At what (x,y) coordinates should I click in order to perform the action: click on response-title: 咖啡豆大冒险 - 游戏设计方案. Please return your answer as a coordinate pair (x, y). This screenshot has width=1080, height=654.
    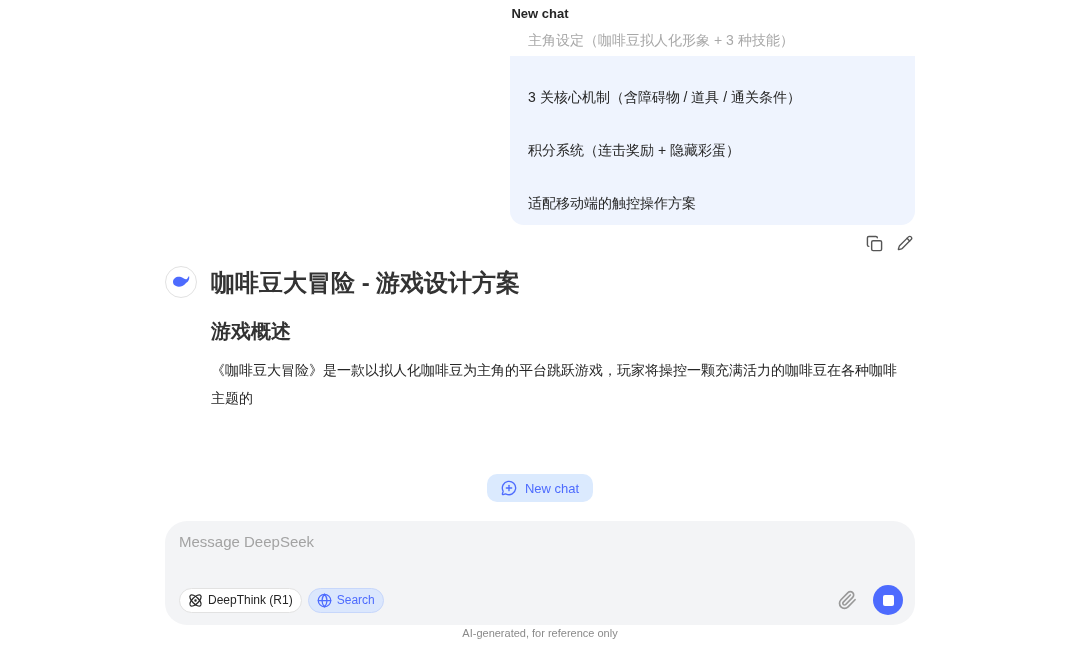
    Looking at the image, I should click on (366, 283).